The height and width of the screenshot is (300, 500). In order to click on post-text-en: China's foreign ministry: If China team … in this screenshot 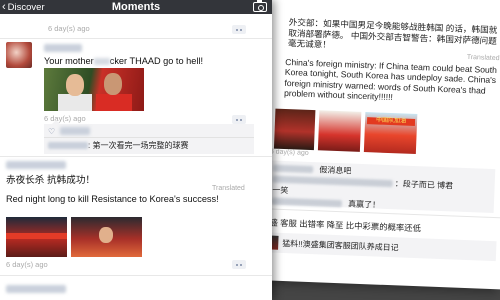, I will do `click(390, 79)`.